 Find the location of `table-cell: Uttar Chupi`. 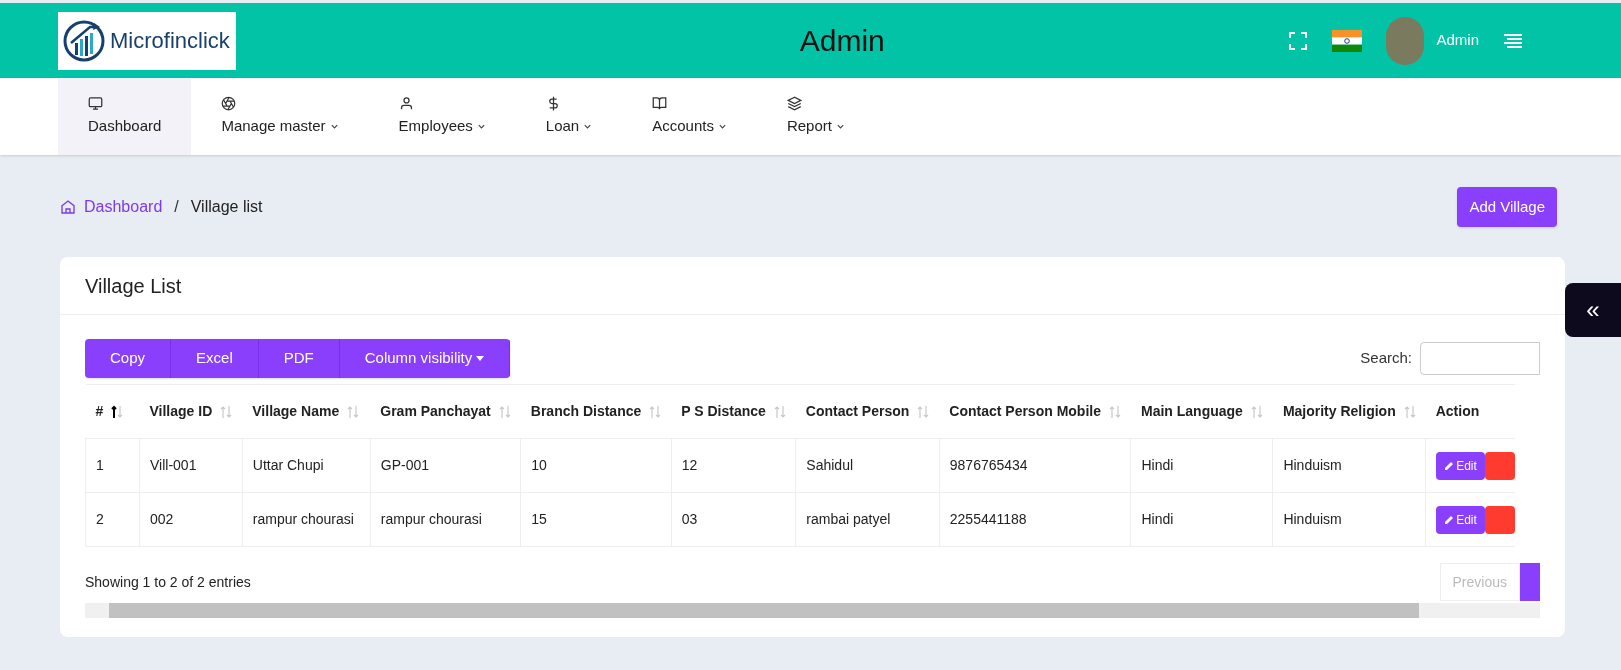

table-cell: Uttar Chupi is located at coordinates (306, 465).